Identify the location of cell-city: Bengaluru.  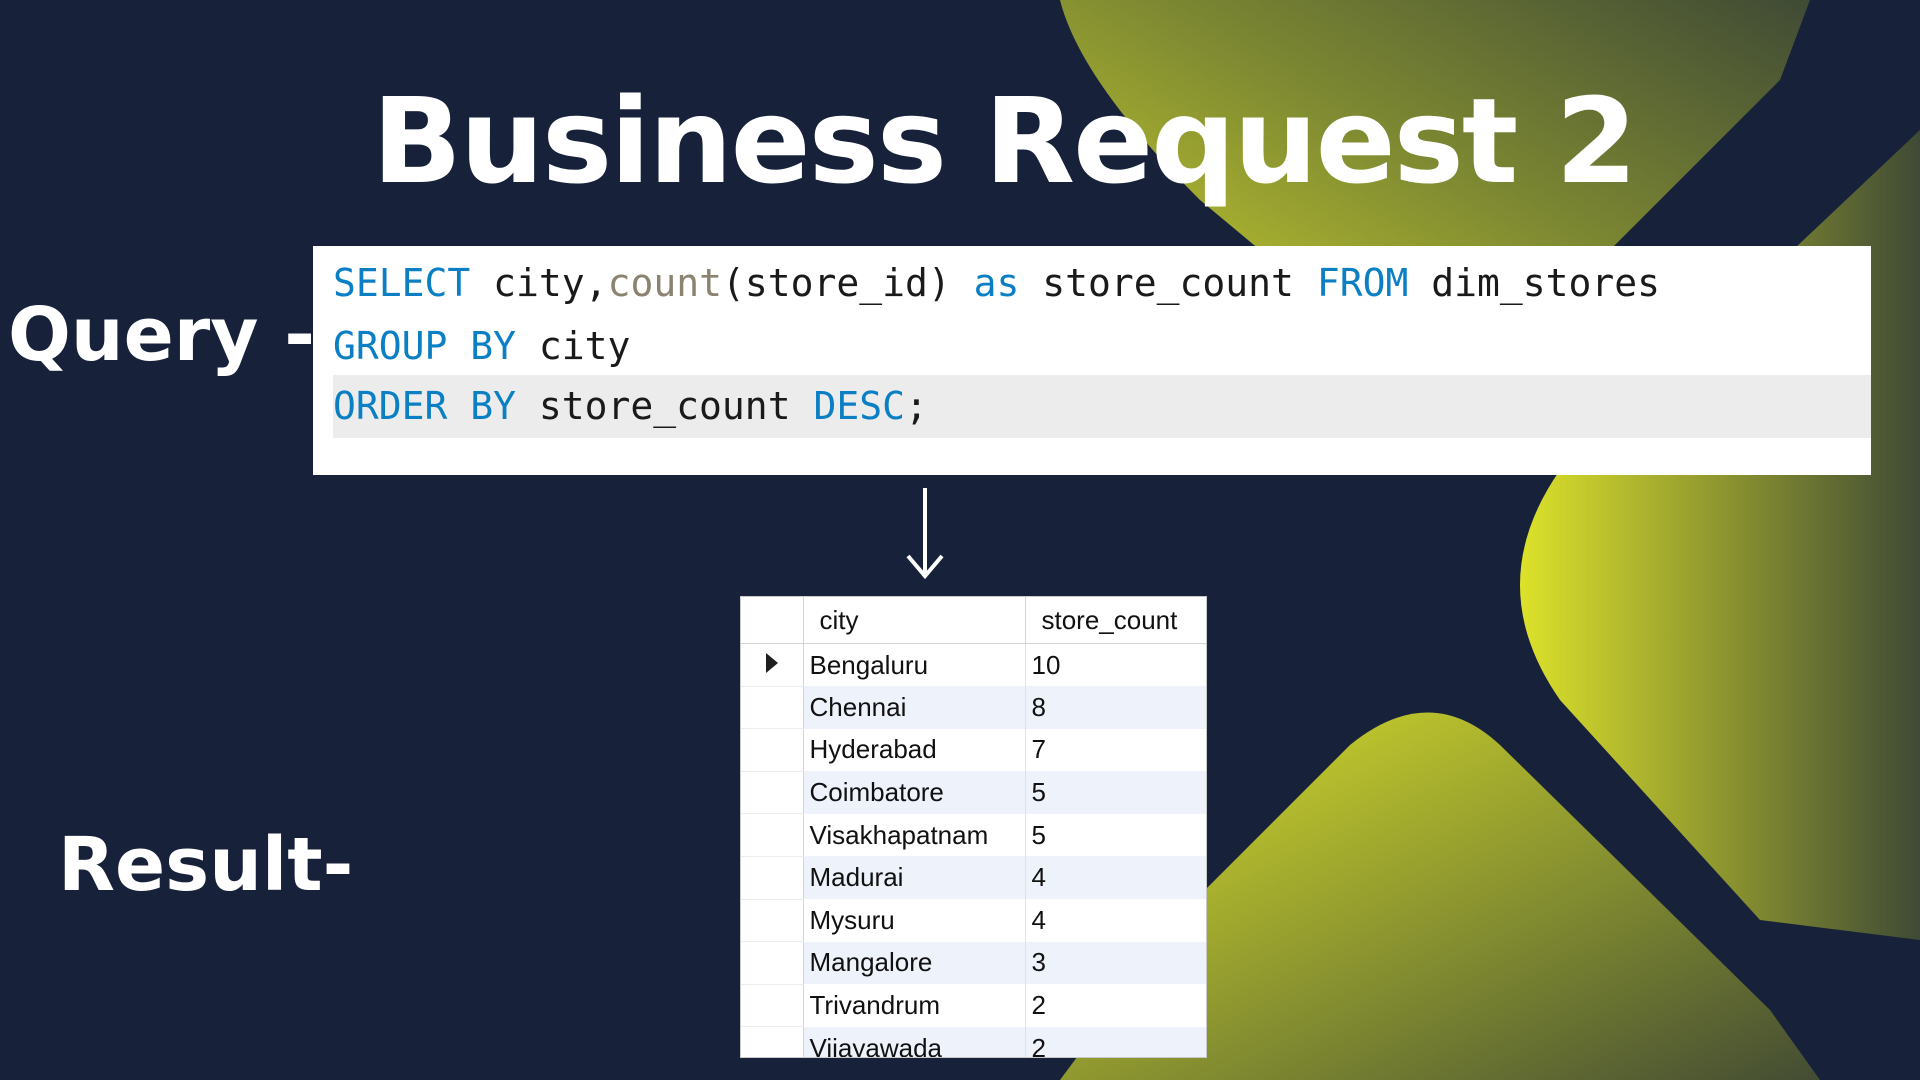
(914, 665).